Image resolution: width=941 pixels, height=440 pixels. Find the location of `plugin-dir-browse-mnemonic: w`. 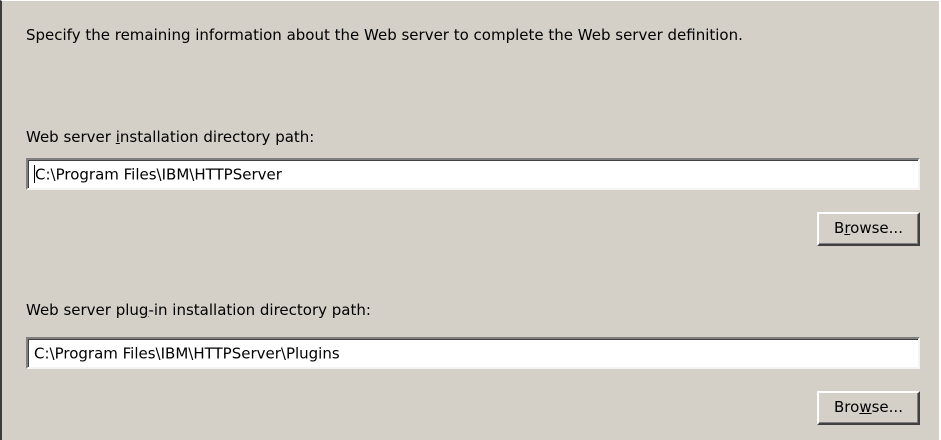

plugin-dir-browse-mnemonic: w is located at coordinates (865, 407).